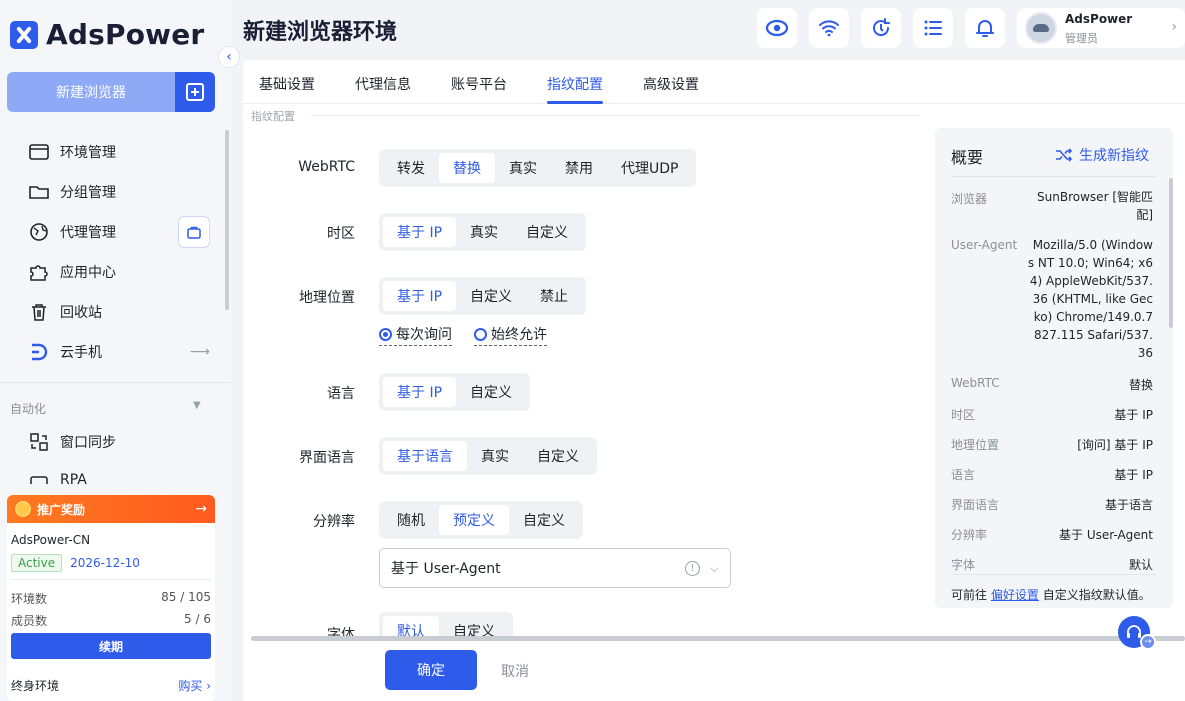 The width and height of the screenshot is (1185, 701). Describe the element at coordinates (495, 456) in the screenshot. I see `ui-language-option: 真实` at that location.